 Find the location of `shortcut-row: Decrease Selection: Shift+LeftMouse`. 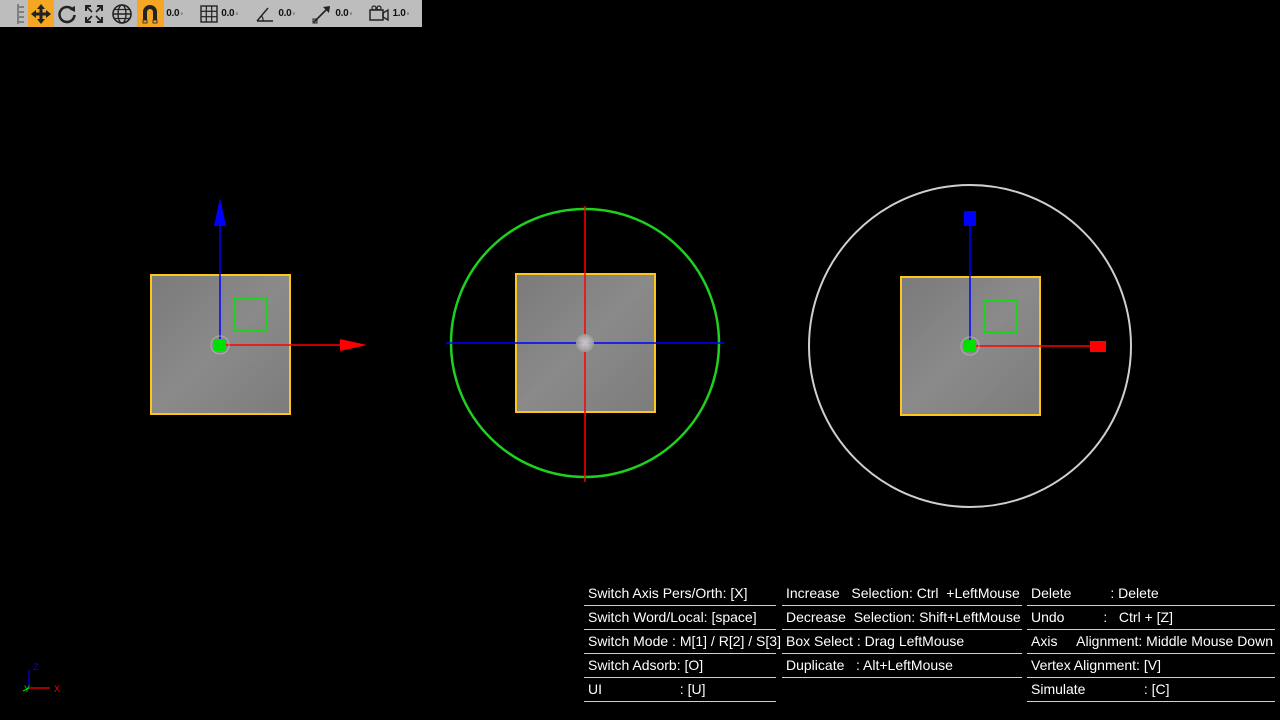

shortcut-row: Decrease Selection: Shift+LeftMouse is located at coordinates (902, 618).